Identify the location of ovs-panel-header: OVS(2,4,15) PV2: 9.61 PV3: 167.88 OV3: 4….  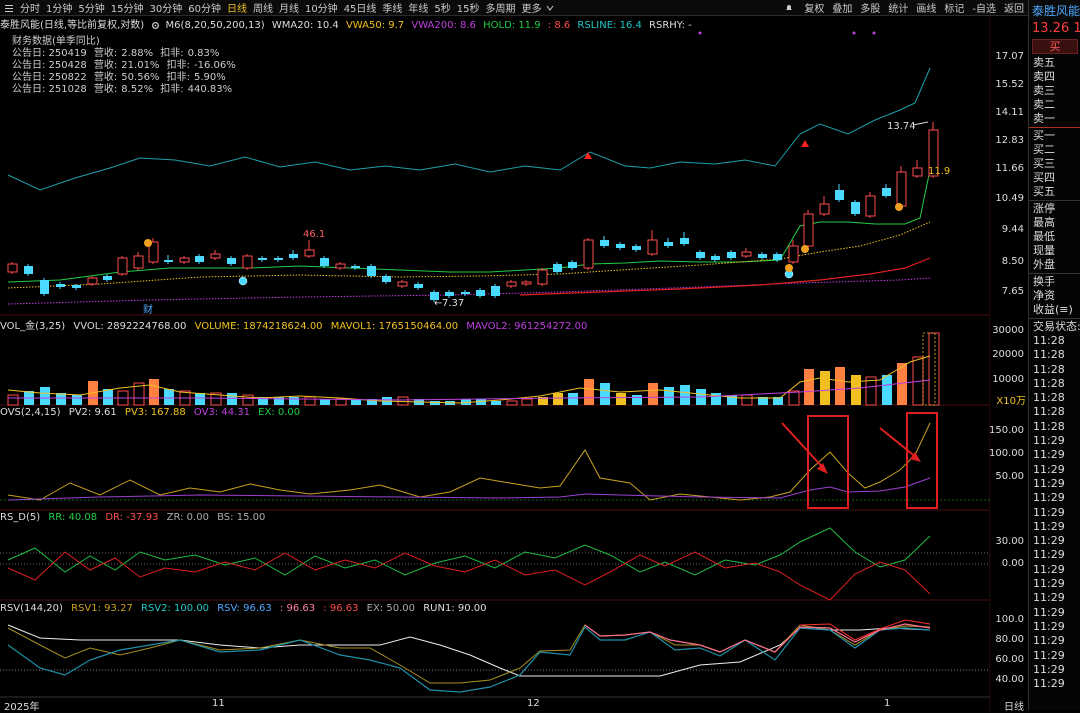
(152, 413).